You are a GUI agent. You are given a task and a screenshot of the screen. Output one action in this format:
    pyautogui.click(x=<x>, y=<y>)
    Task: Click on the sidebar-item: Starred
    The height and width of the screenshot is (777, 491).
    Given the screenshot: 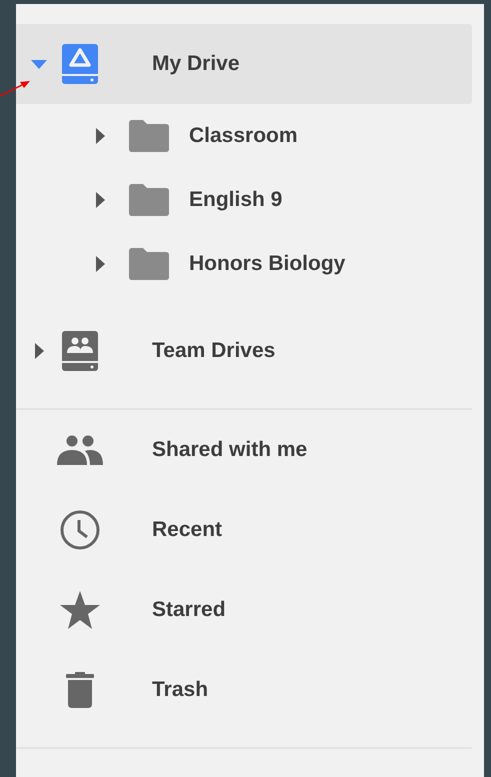 What is the action you would take?
    pyautogui.click(x=244, y=610)
    